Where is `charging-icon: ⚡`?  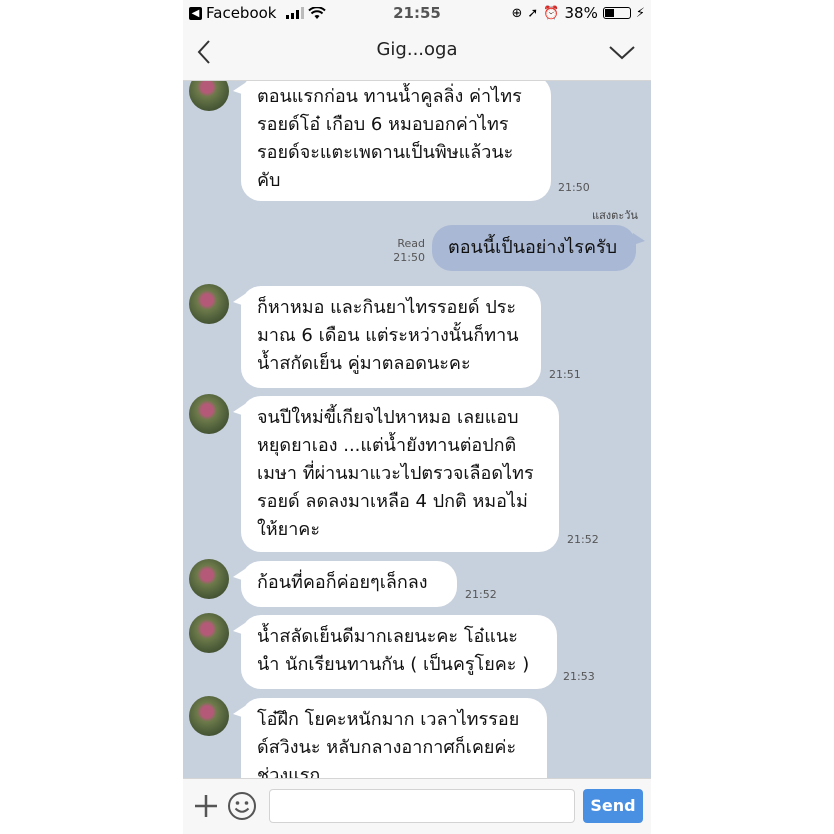
charging-icon: ⚡ is located at coordinates (640, 13).